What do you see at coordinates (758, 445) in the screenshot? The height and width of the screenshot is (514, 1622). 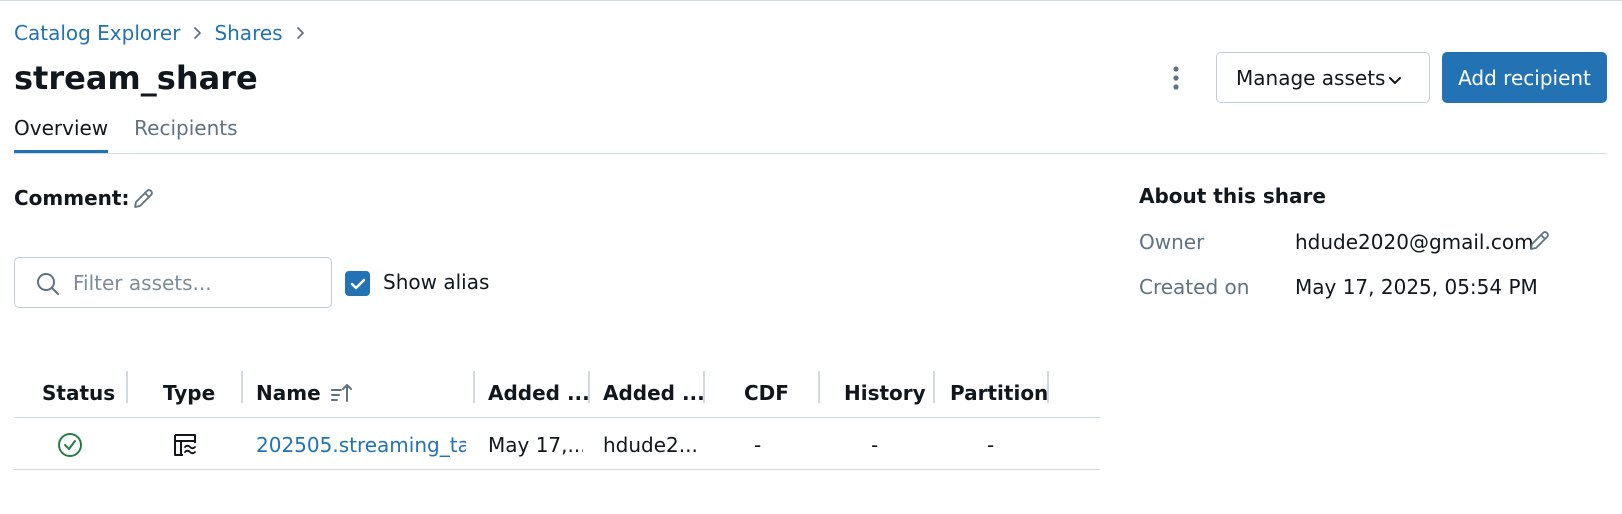 I see `cell-cdf: -` at bounding box center [758, 445].